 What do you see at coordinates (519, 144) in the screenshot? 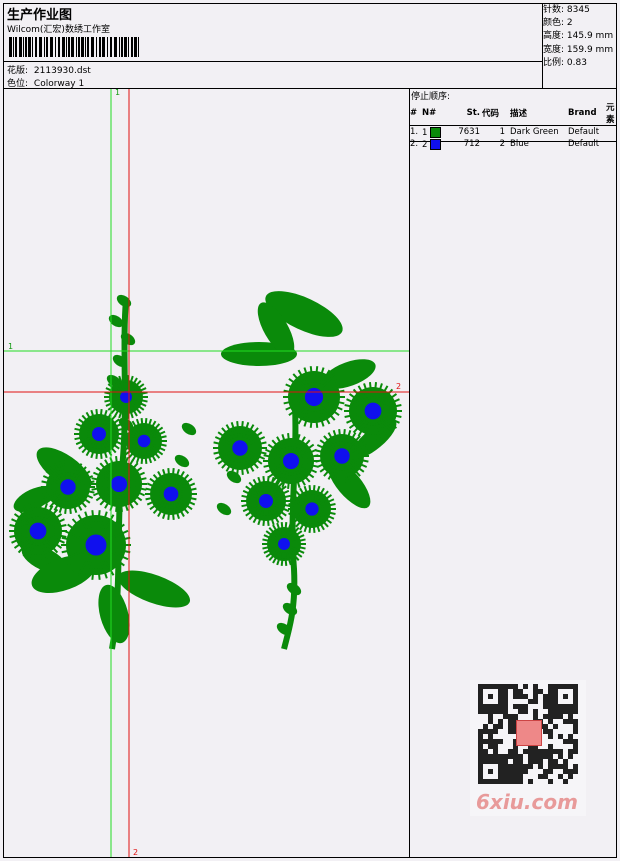
I see `row-desc: Blue` at bounding box center [519, 144].